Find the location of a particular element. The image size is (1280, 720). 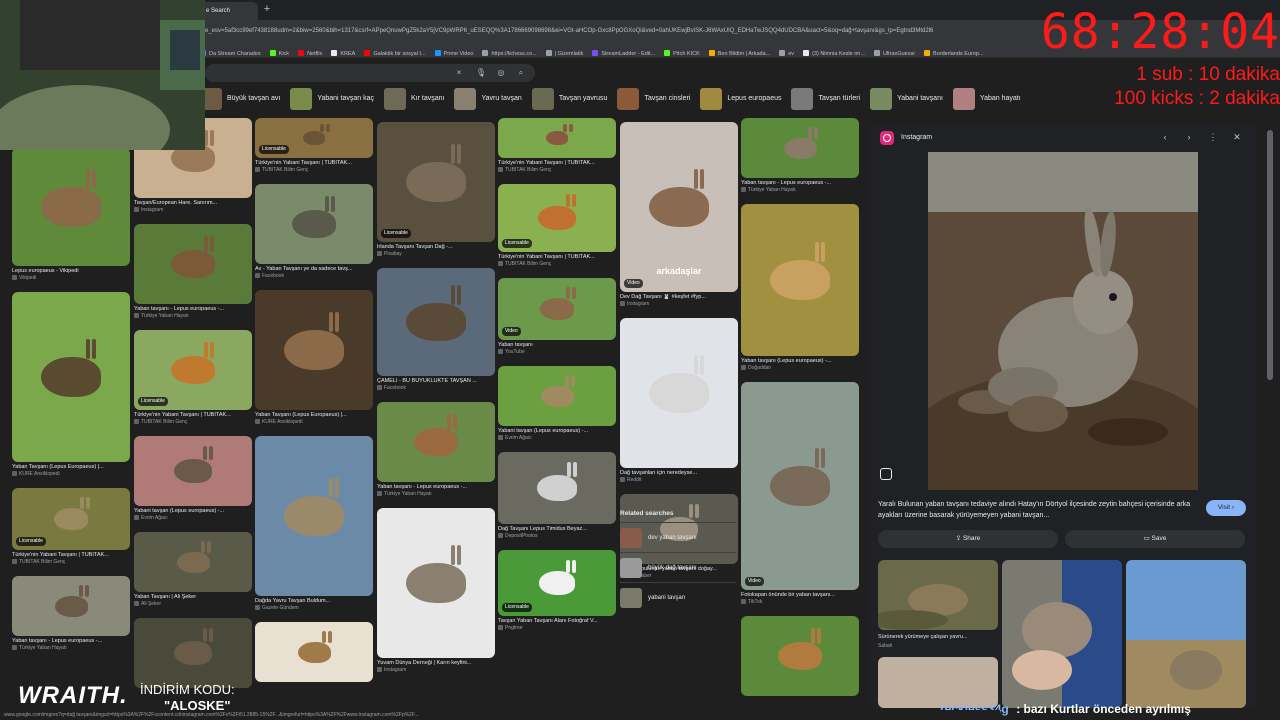

share-button: ⇪ Share is located at coordinates (968, 539).